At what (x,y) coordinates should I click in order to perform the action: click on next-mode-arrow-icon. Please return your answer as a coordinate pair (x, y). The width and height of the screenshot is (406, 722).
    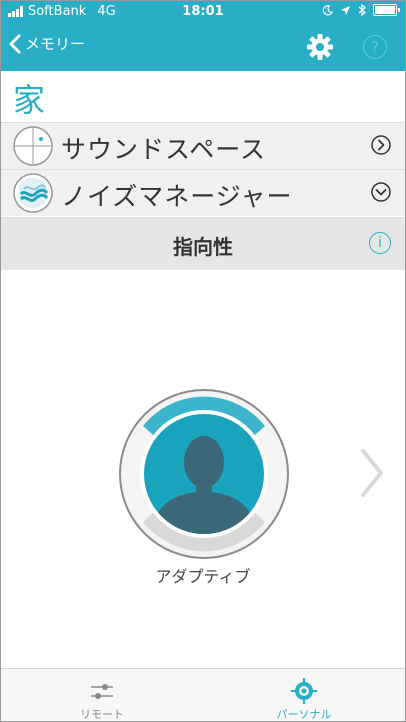
    Looking at the image, I should click on (372, 473).